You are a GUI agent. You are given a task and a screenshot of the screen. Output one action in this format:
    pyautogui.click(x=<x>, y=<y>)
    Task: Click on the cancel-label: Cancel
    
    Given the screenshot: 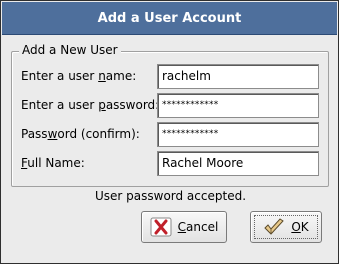 What is the action you would take?
    pyautogui.click(x=198, y=227)
    